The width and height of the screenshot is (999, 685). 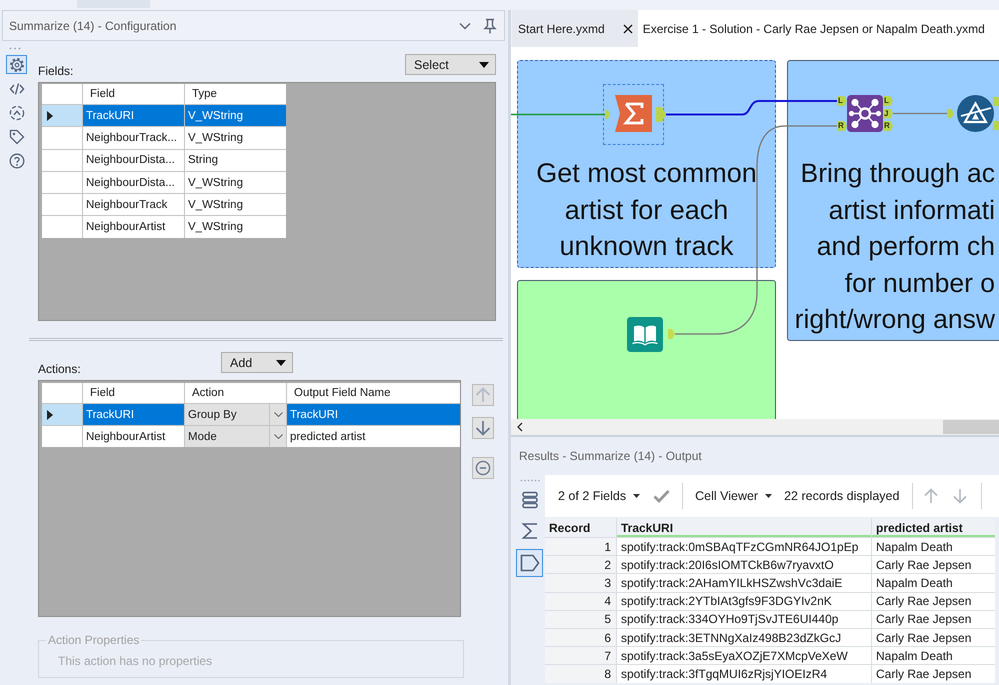 I want to click on column-header: Type, so click(x=235, y=94).